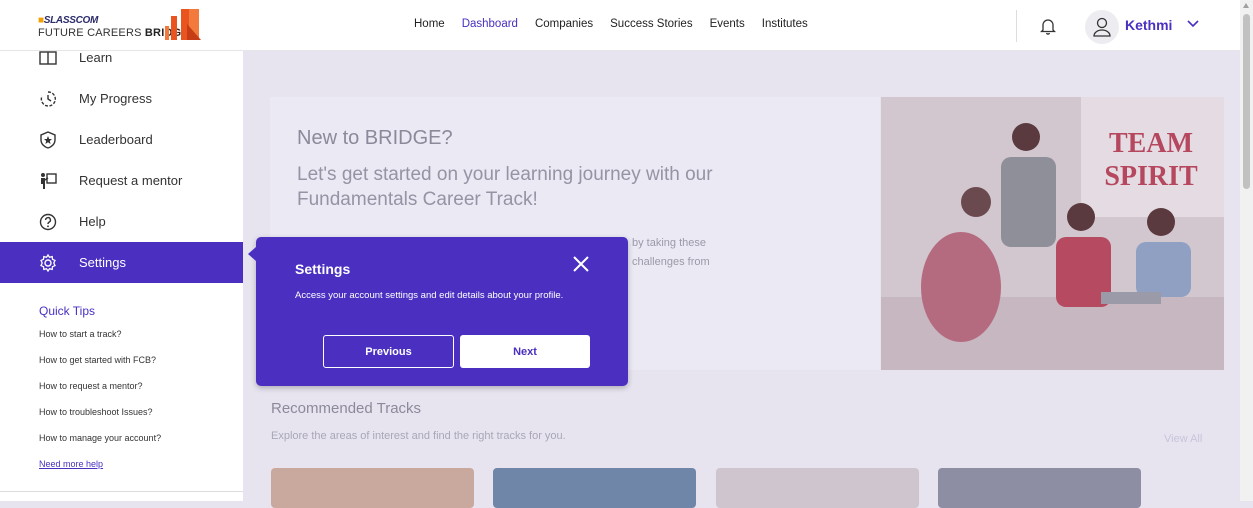 This screenshot has height=508, width=1253. I want to click on fcb-logo: ■SLASSCOM FUTURE CAREERS BRIDGE, so click(120, 25).